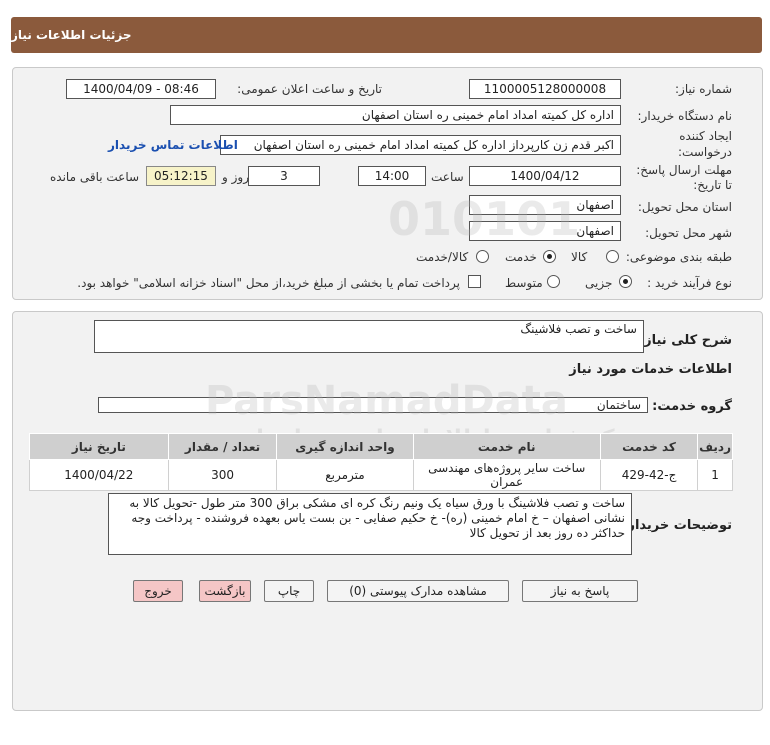 The width and height of the screenshot is (770, 745). Describe the element at coordinates (684, 170) in the screenshot. I see `deadline-label-1: مهلت ارسال پاسخ:` at that location.